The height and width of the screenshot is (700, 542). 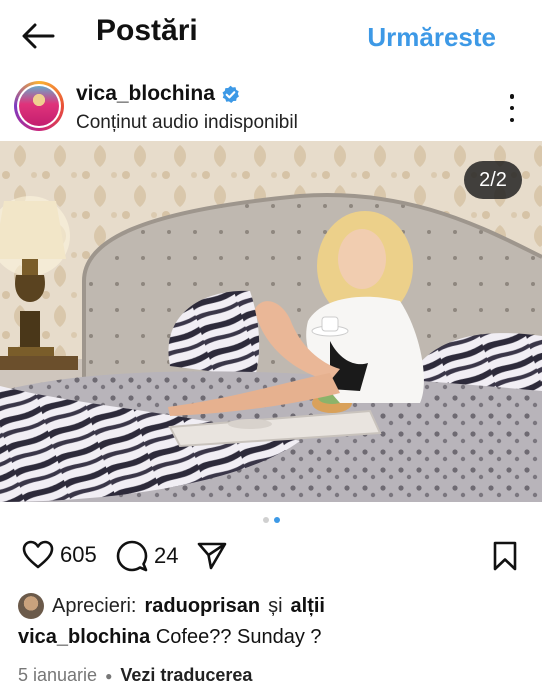 I want to click on like-count: 605, so click(x=78, y=555).